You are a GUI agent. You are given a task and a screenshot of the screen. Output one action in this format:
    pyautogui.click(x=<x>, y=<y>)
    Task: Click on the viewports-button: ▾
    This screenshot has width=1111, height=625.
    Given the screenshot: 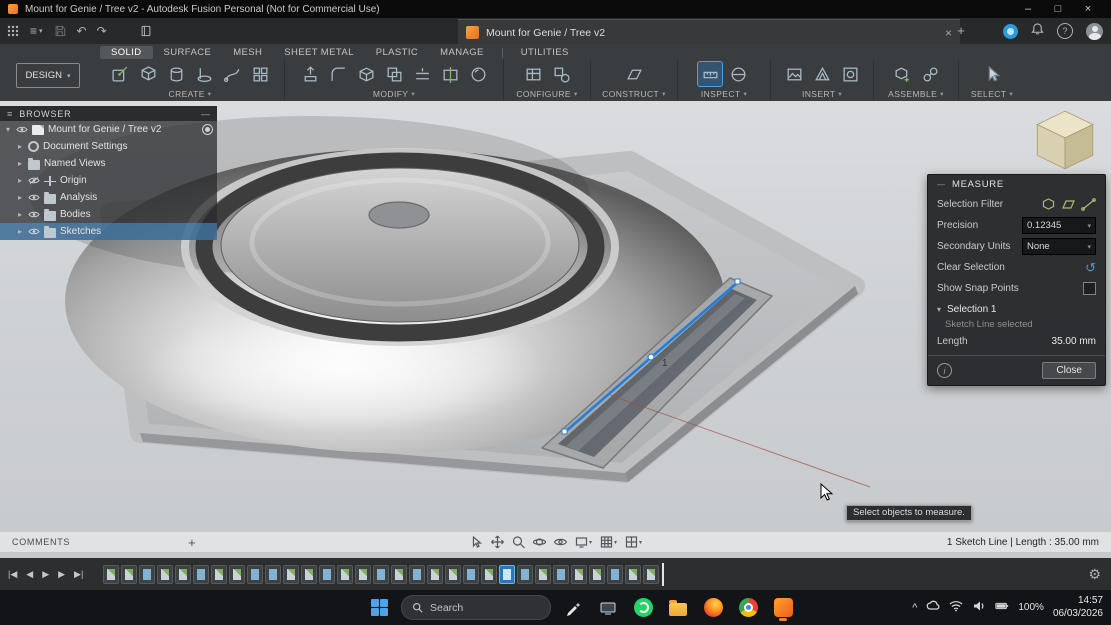 What is the action you would take?
    pyautogui.click(x=633, y=542)
    